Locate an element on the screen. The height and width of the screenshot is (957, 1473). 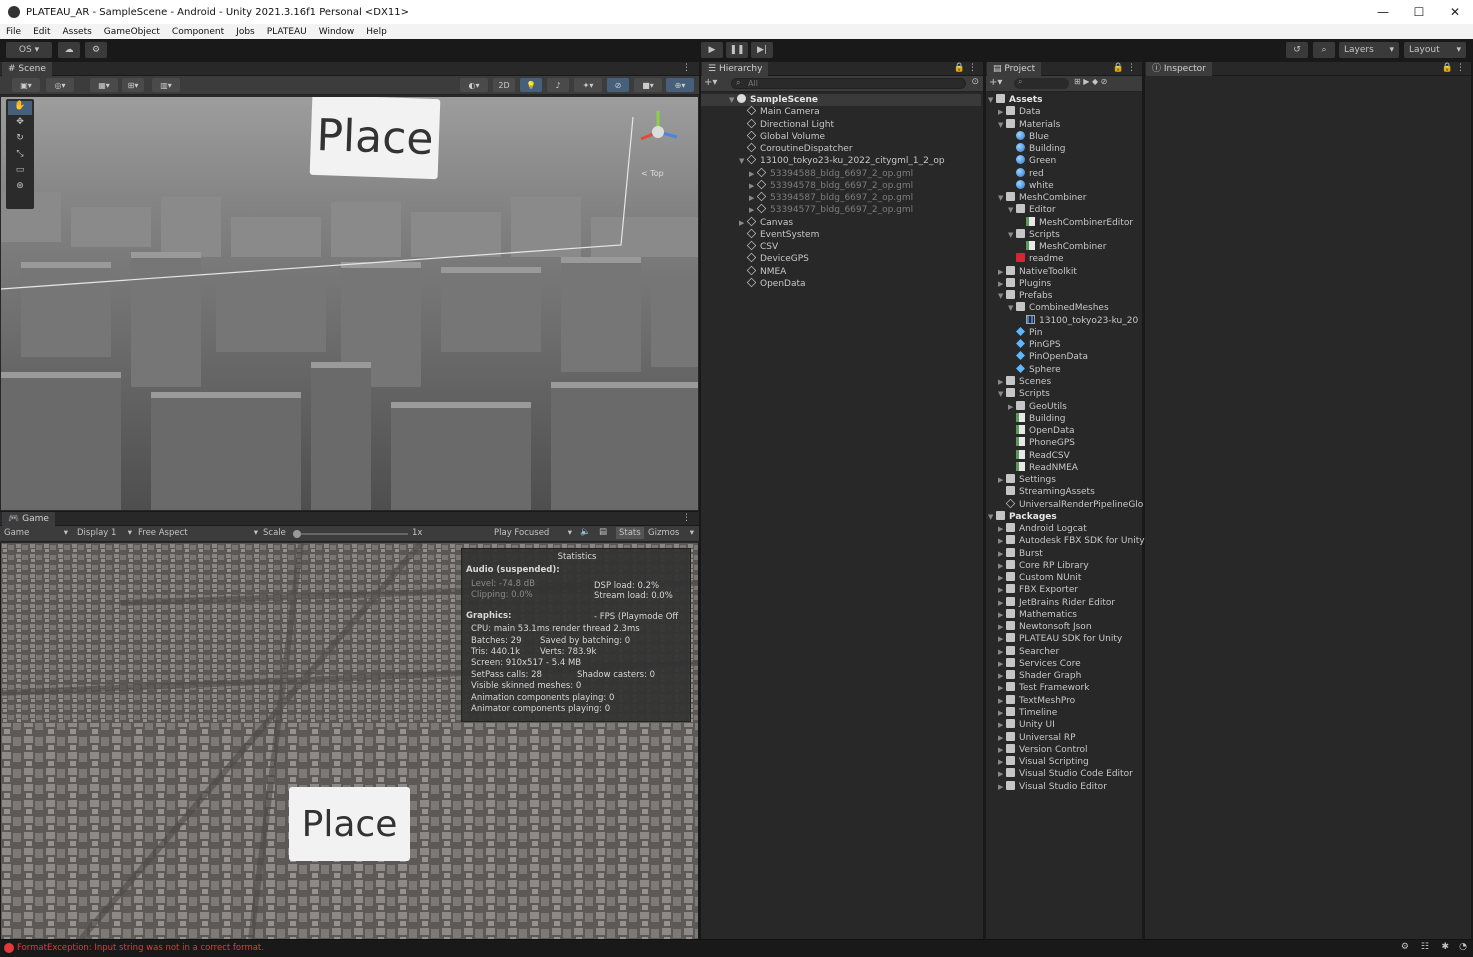
game-panel-menu-icon: ⋮ is located at coordinates (686, 518).